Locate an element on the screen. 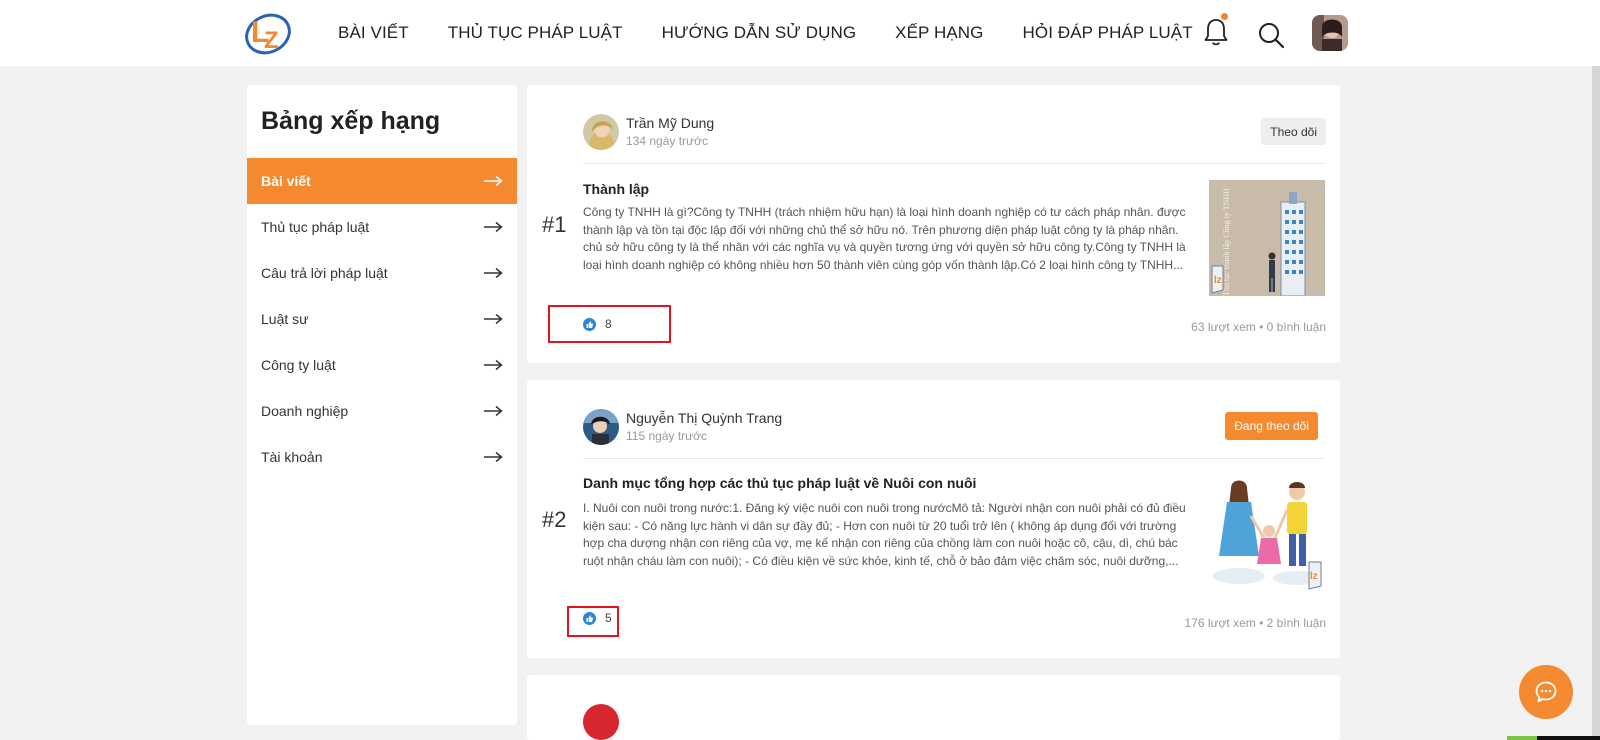 This screenshot has height=740, width=1600. sidebar-item-label: Công ty luật is located at coordinates (298, 365).